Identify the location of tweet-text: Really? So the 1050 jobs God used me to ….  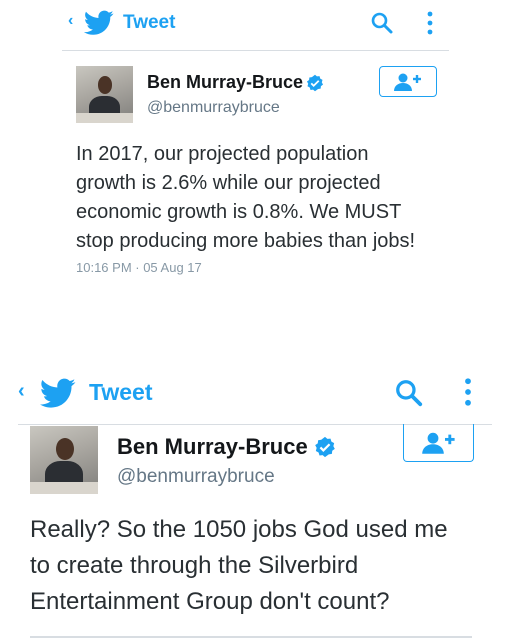
(239, 566).